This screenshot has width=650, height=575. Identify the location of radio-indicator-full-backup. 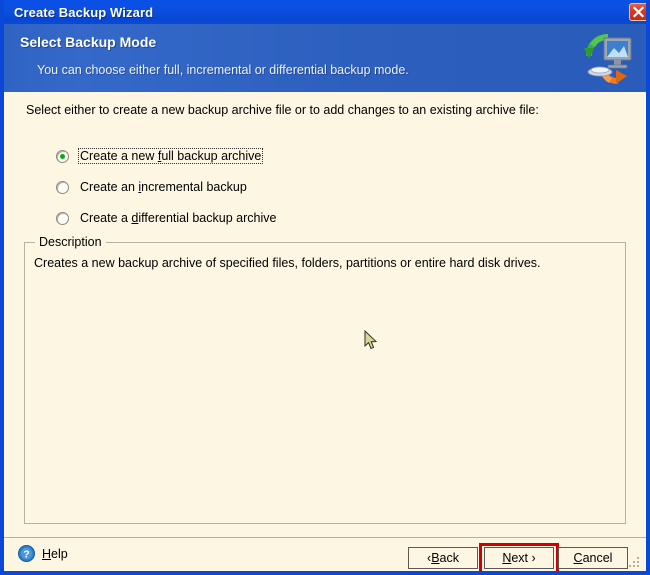
(62, 156).